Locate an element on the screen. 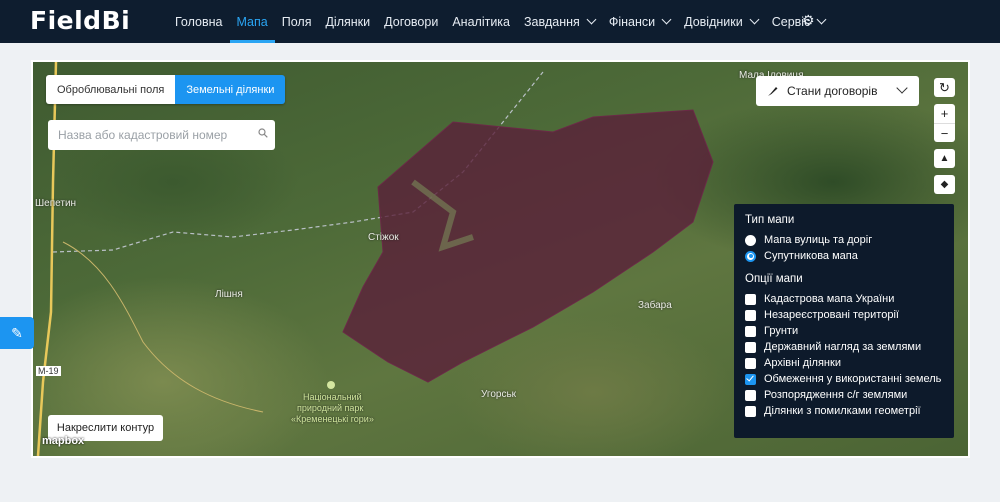  park-label-line: природний парк is located at coordinates (330, 408).